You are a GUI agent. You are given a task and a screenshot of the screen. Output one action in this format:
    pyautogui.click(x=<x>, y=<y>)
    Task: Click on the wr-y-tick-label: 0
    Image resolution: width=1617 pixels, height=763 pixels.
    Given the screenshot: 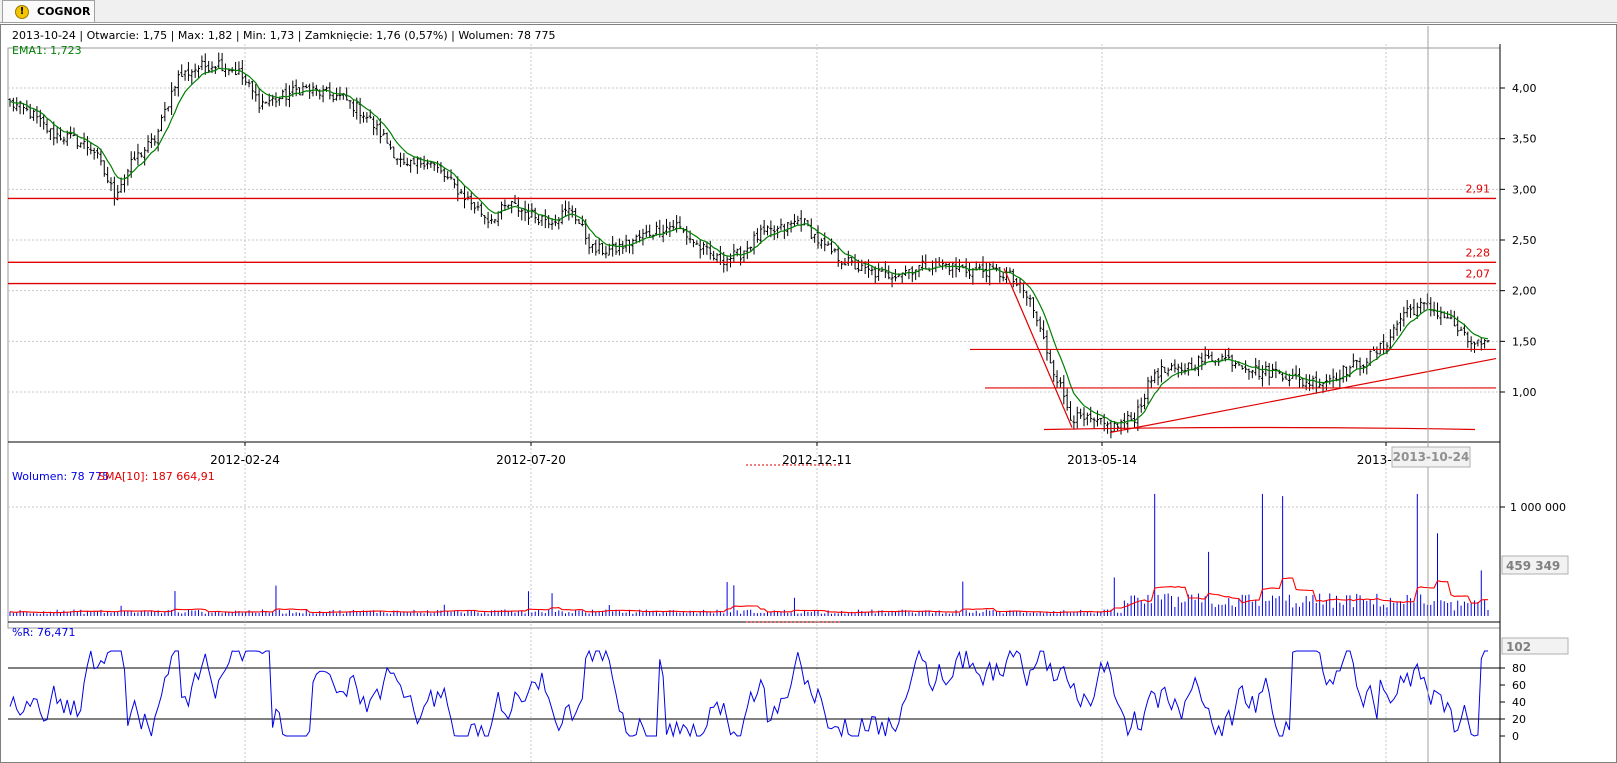 What is the action you would take?
    pyautogui.click(x=1515, y=736)
    